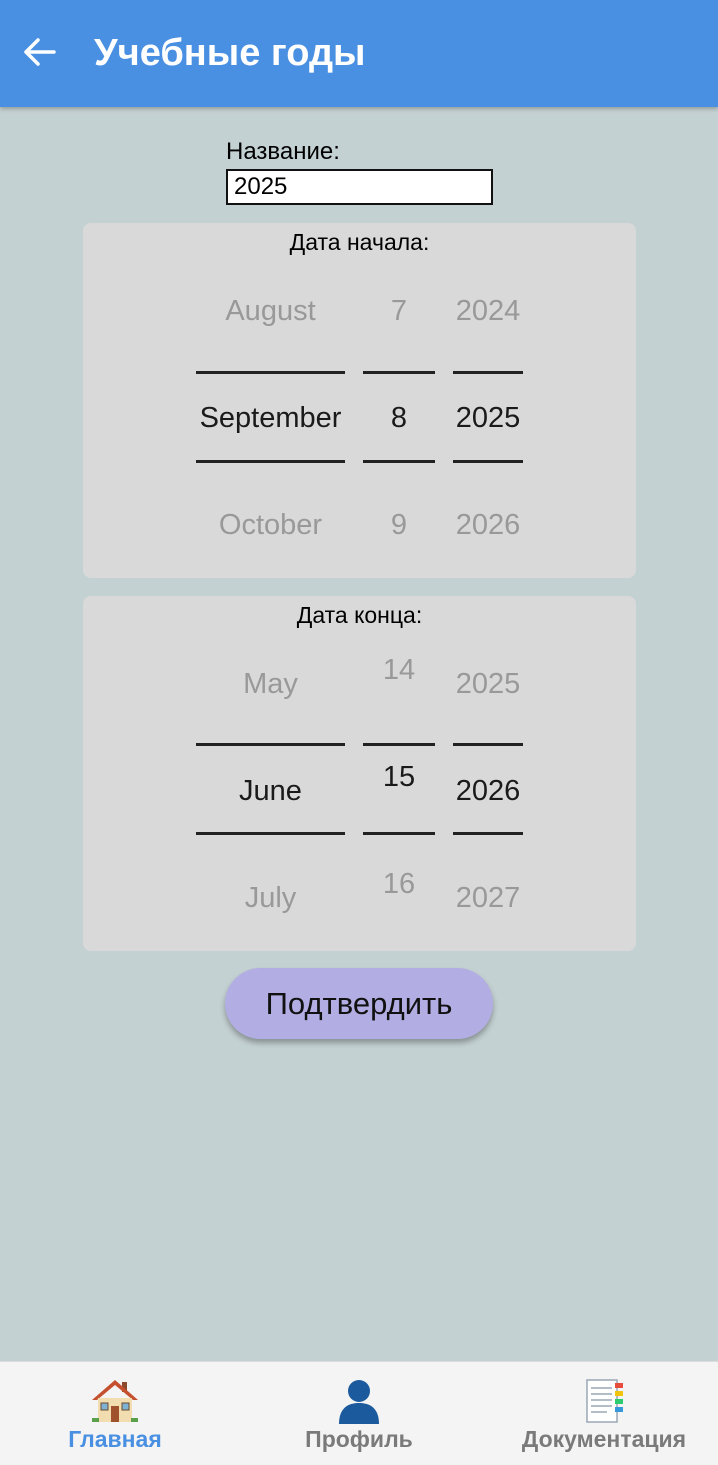 The height and width of the screenshot is (1465, 718). Describe the element at coordinates (270, 791) in the screenshot. I see `end-month-selected: June` at that location.